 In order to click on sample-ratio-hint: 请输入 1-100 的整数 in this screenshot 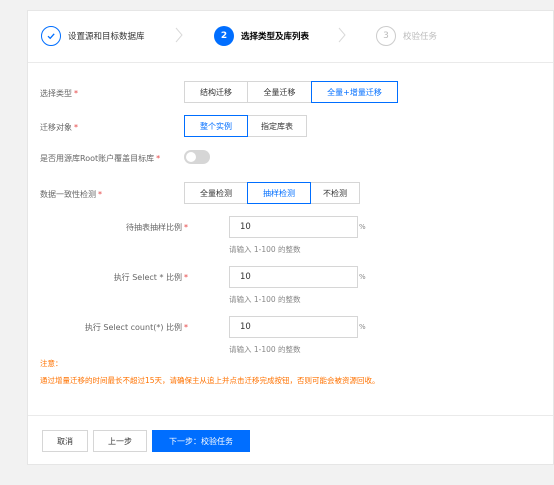, I will do `click(265, 249)`.